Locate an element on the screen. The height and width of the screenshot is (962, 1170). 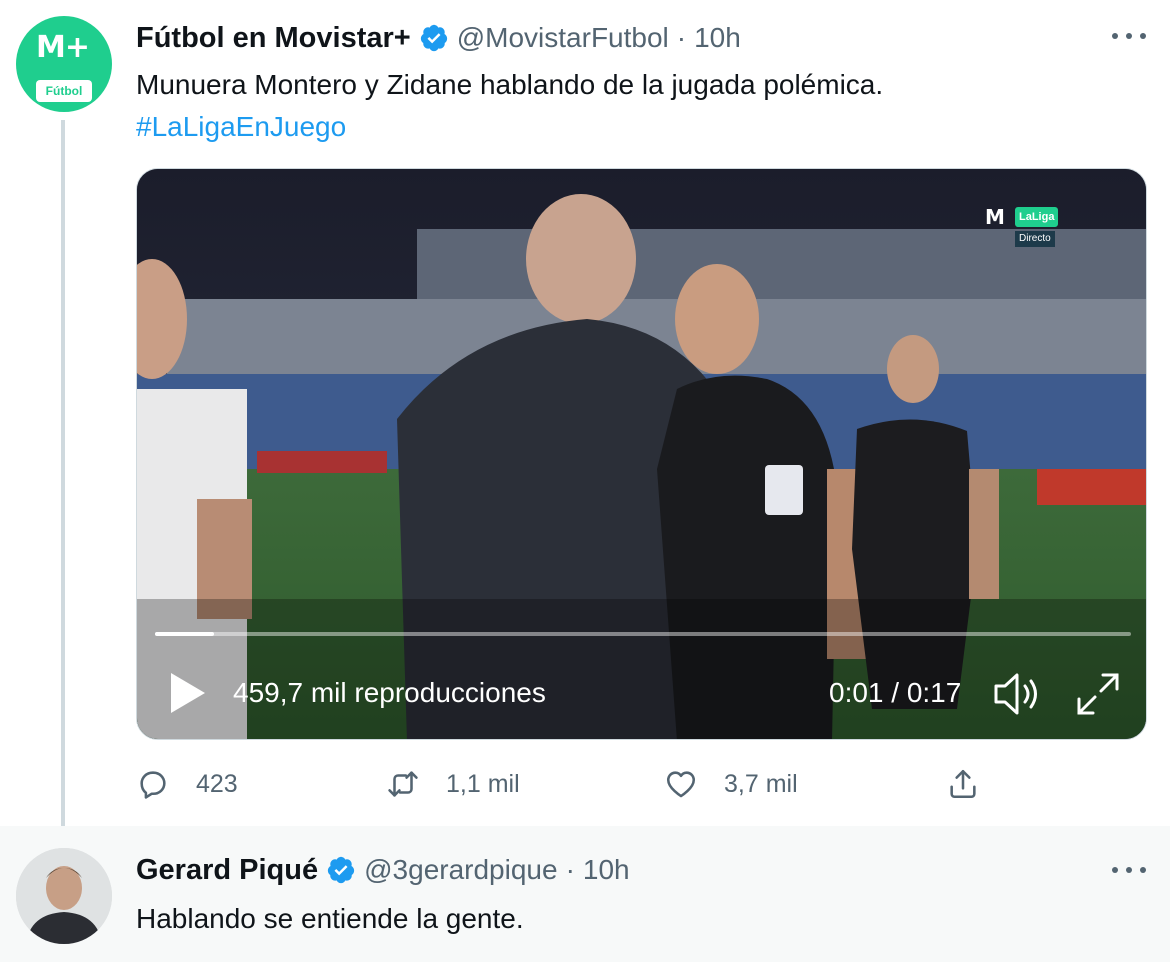
fullscreen-icon is located at coordinates (1098, 694).